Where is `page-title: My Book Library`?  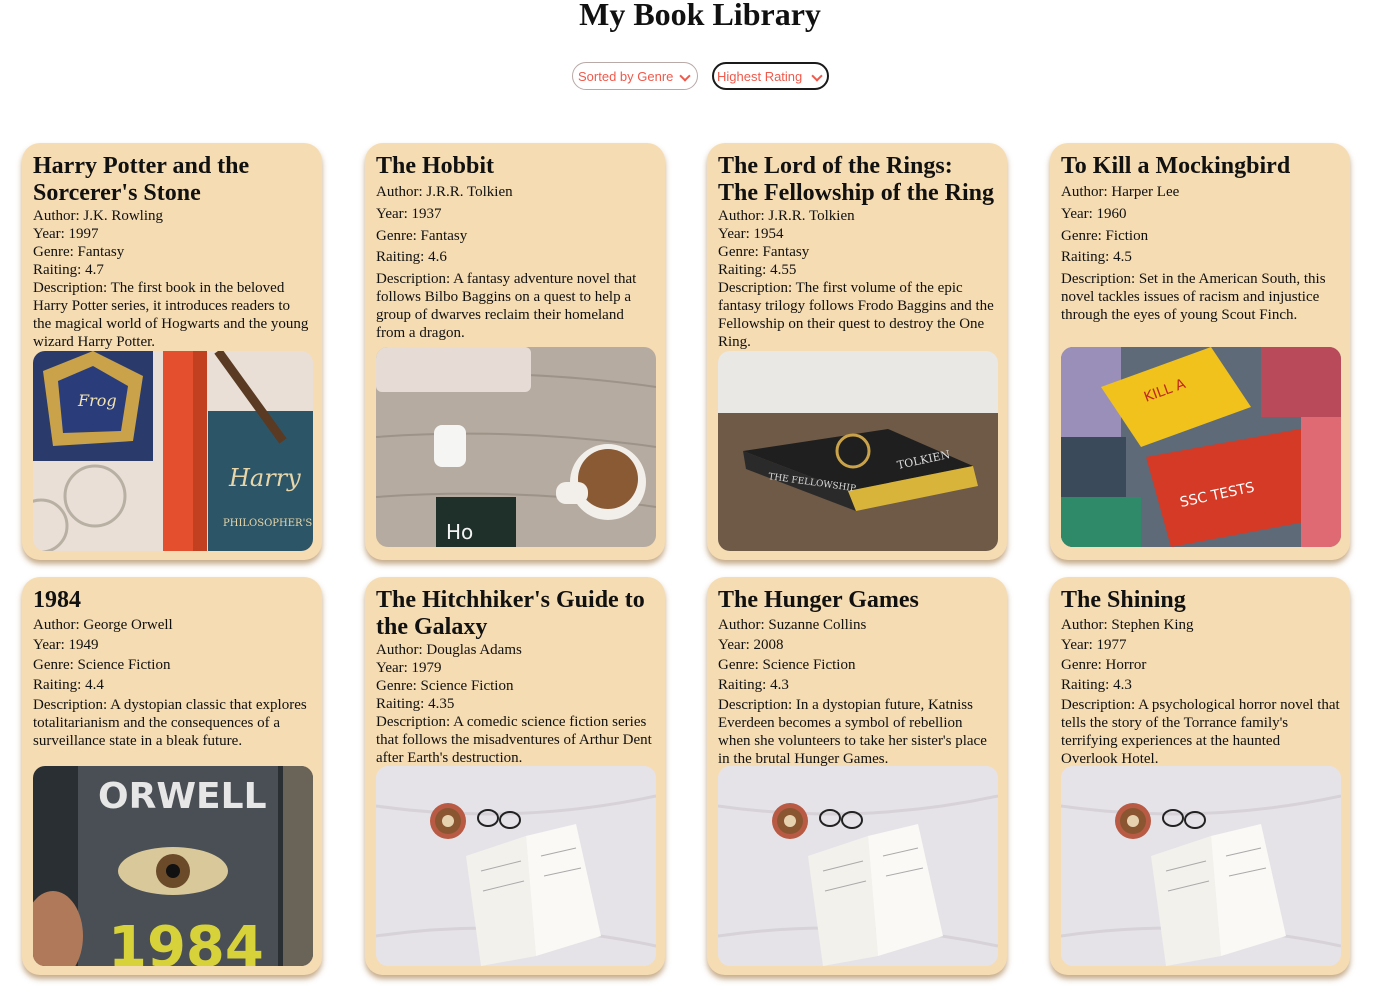 page-title: My Book Library is located at coordinates (700, 16).